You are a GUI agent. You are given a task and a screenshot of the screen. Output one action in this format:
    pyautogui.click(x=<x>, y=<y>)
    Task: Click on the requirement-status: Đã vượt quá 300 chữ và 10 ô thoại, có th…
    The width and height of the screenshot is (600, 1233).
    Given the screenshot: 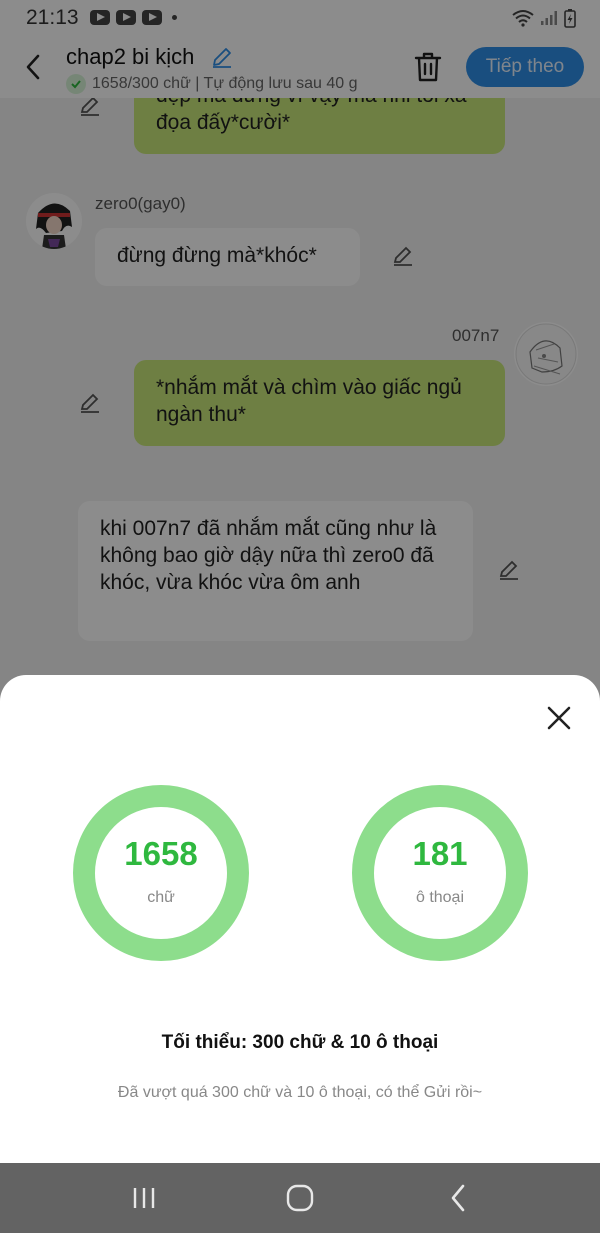 What is the action you would take?
    pyautogui.click(x=300, y=1092)
    